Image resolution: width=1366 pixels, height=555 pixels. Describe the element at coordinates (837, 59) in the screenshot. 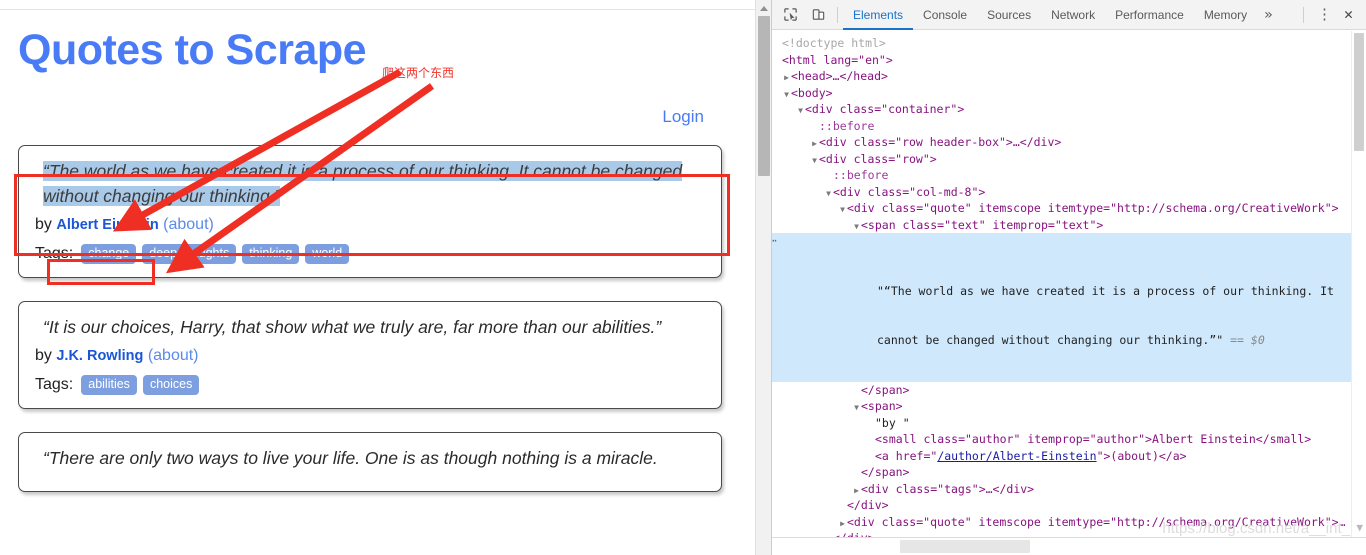

I see `dom-html-open: <html lang="en">` at that location.